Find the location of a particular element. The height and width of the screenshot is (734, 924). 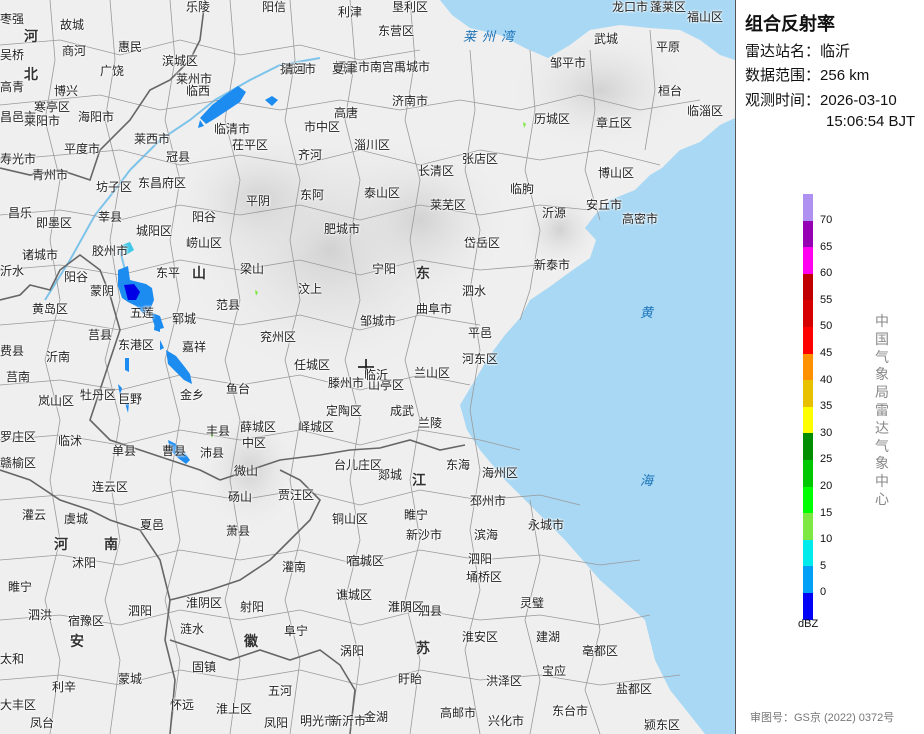

range-value: 256 km is located at coordinates (845, 75).